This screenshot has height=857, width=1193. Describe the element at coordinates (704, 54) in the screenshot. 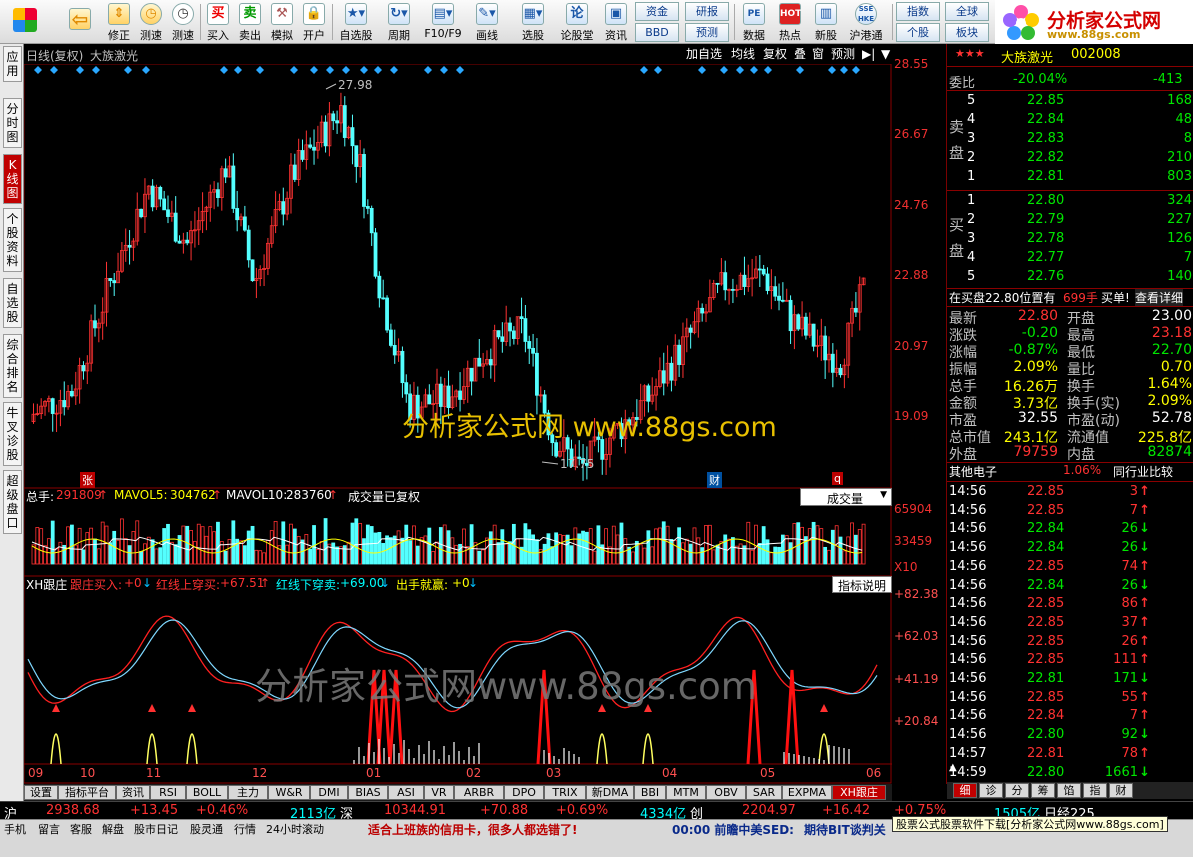

I see `add-watchlist-button: 加自选` at that location.